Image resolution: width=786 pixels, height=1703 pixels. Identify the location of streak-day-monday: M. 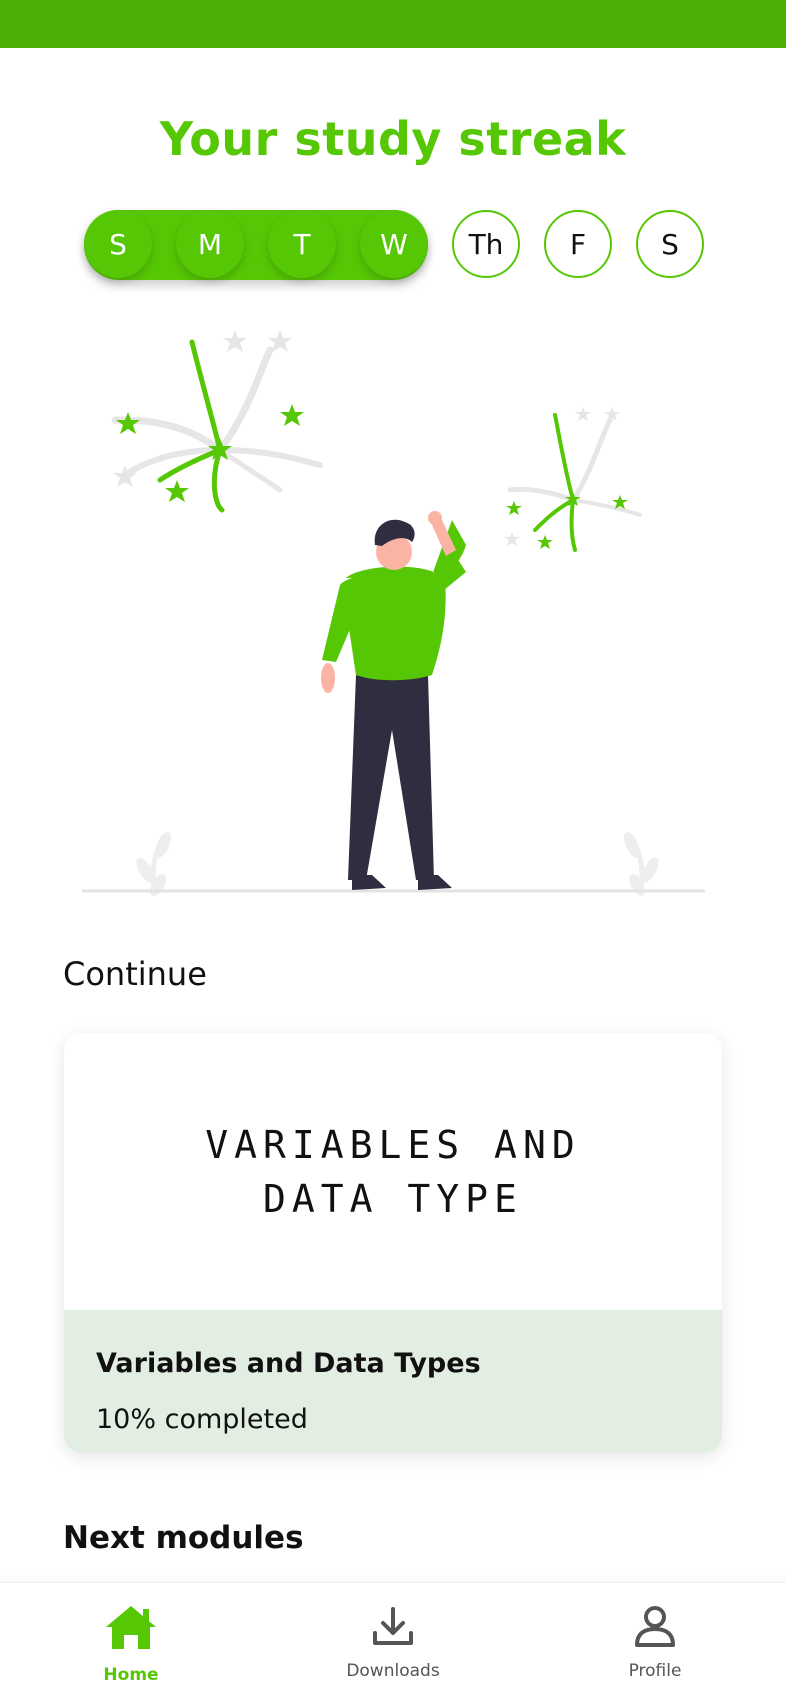
(210, 244).